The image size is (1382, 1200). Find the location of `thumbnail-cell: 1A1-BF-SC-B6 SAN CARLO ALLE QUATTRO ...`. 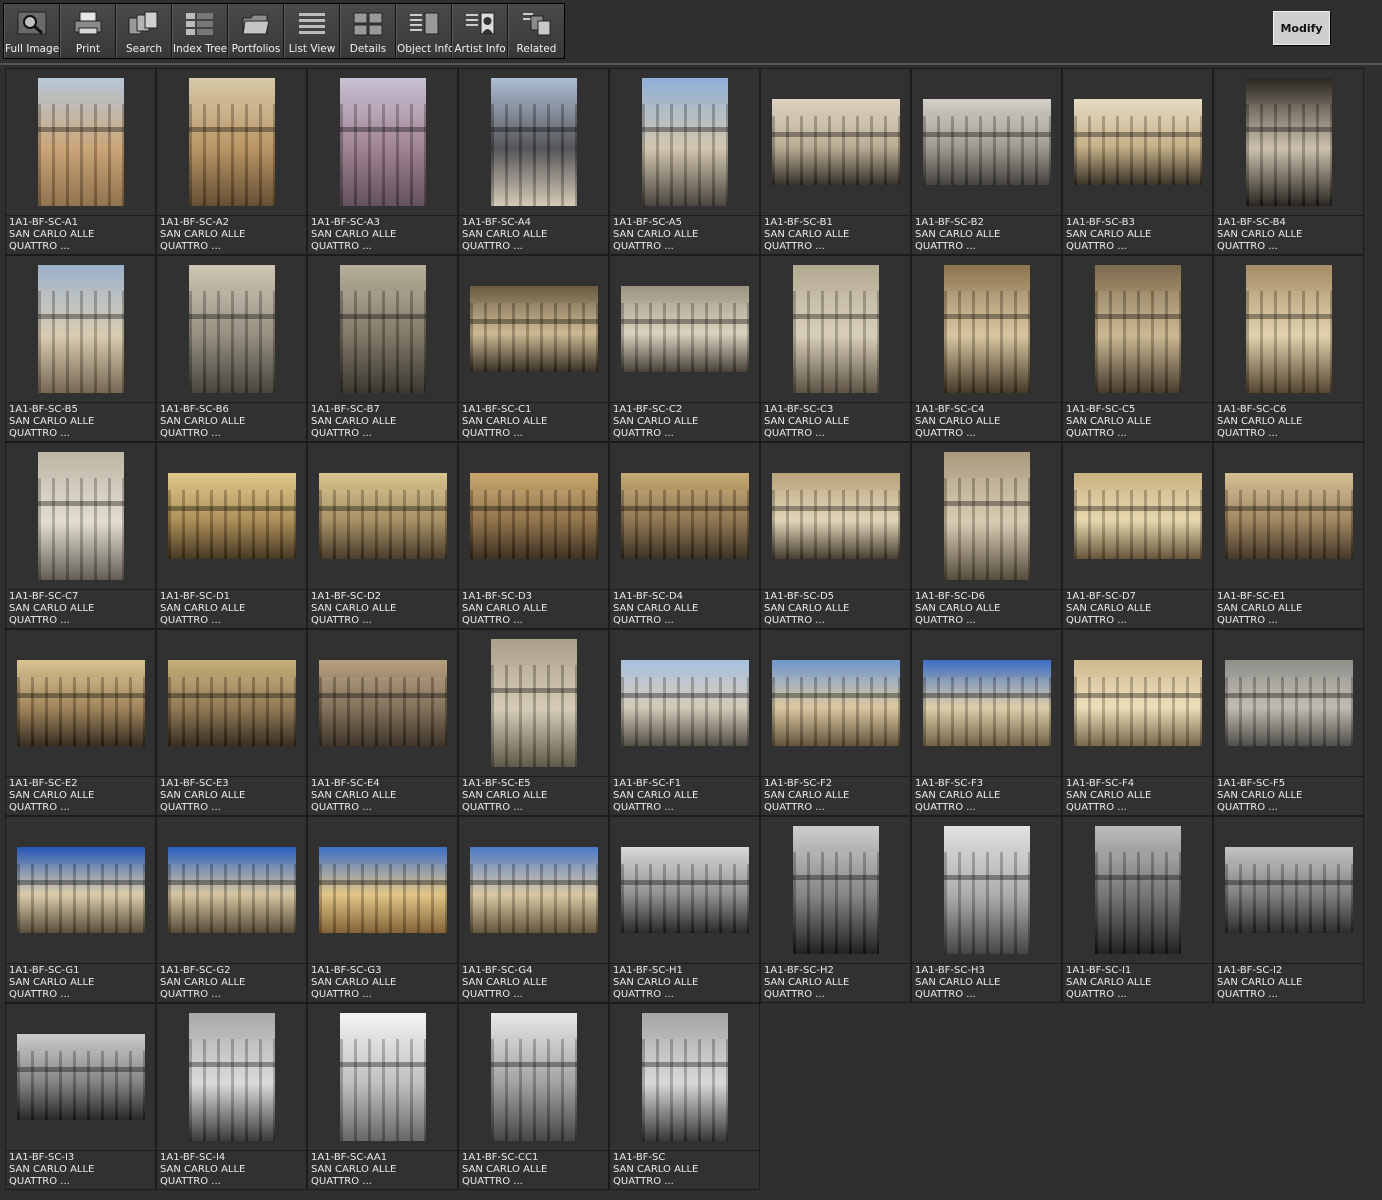

thumbnail-cell: 1A1-BF-SC-B6 SAN CARLO ALLE QUATTRO ... is located at coordinates (231, 348).